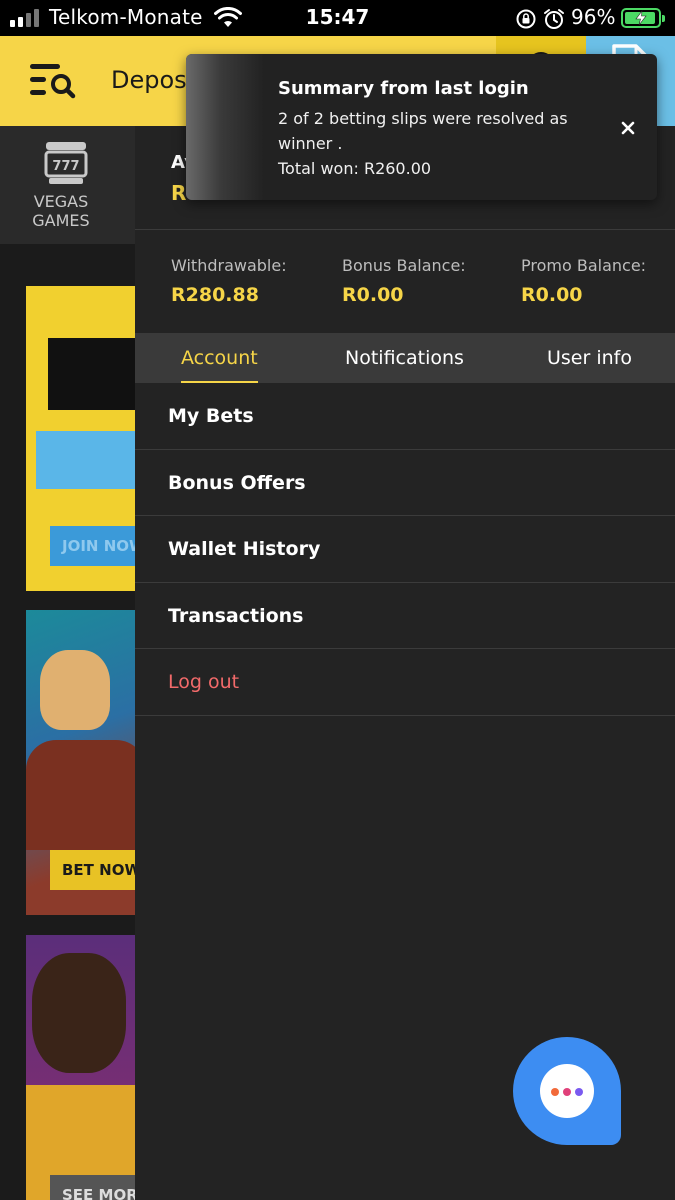  What do you see at coordinates (526, 19) in the screenshot?
I see `rotation-lock-icon` at bounding box center [526, 19].